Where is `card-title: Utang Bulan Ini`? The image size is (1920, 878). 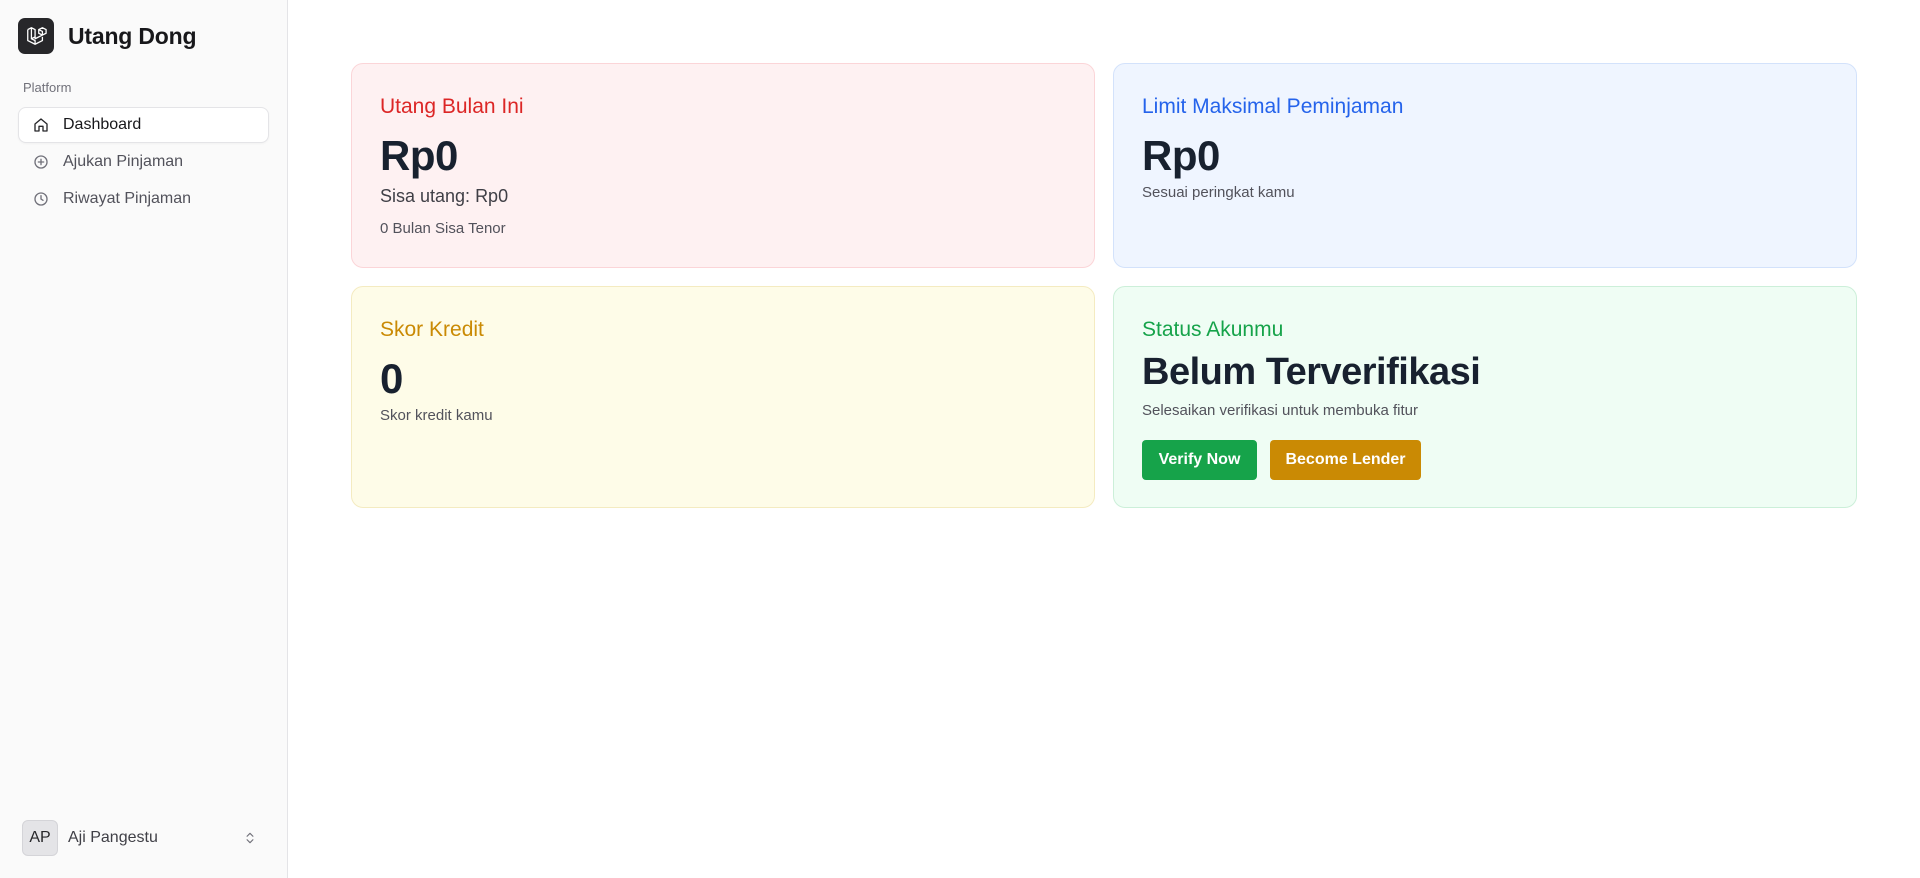 card-title: Utang Bulan Ini is located at coordinates (452, 106).